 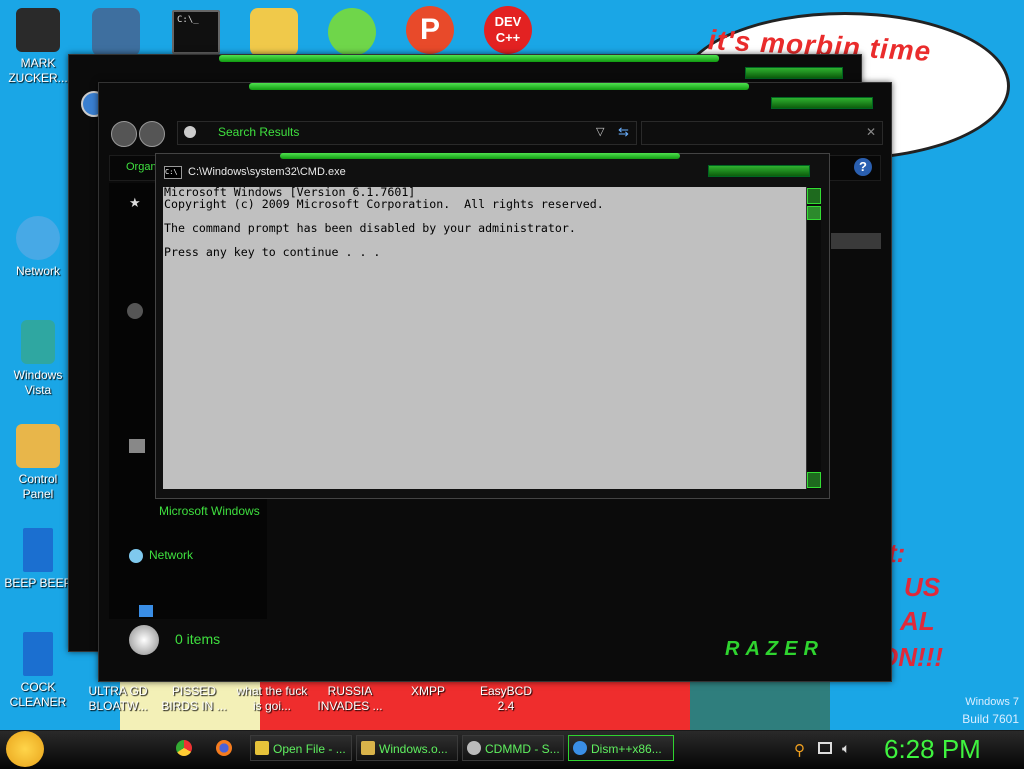 I want to click on network-tray-icon, so click(x=825, y=748).